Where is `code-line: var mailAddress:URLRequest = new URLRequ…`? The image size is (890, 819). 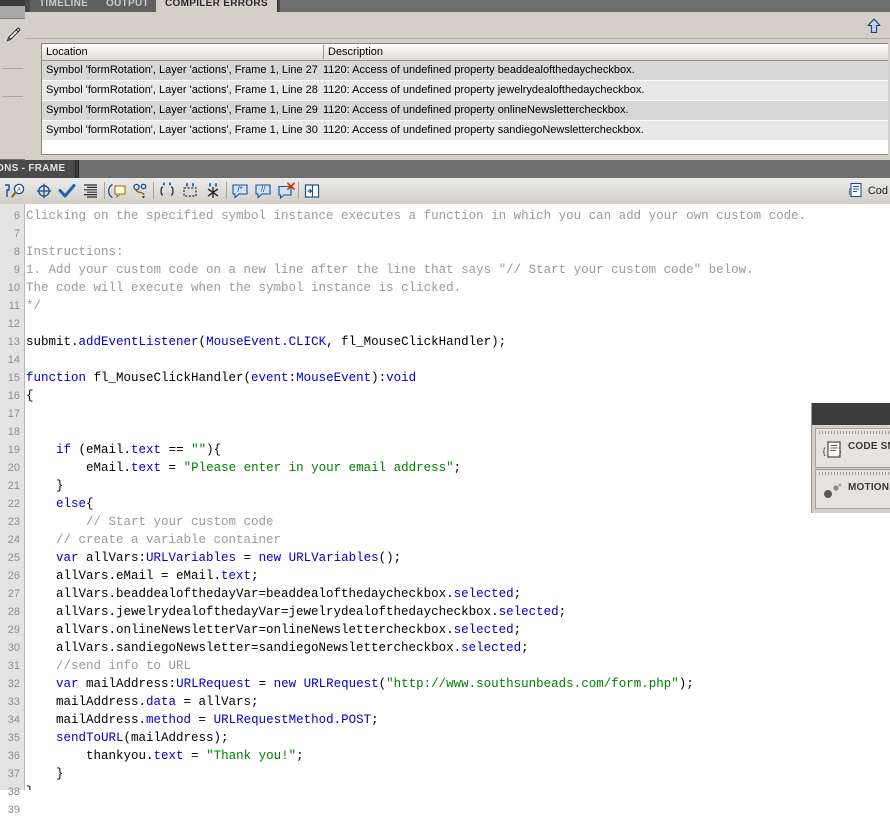 code-line: var mailAddress:URLRequest = new URLRequ… is located at coordinates (360, 684).